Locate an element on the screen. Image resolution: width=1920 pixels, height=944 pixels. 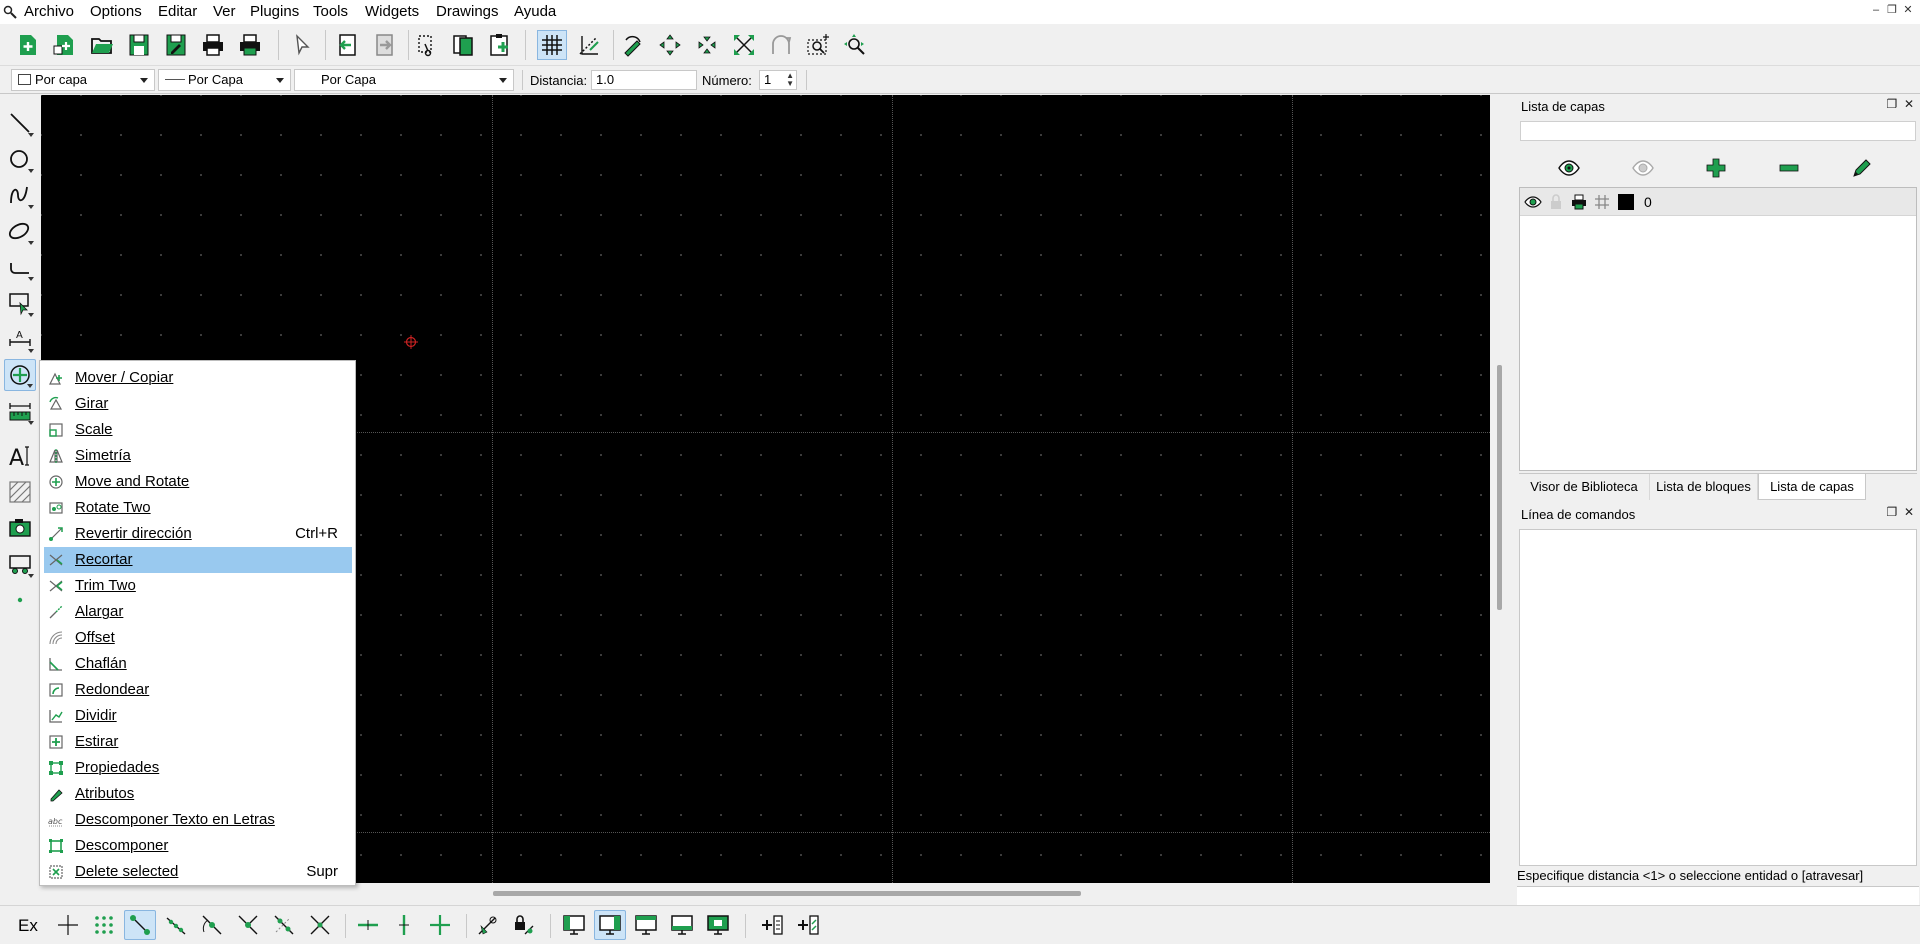
horizontal-scrollbar is located at coordinates (765, 893).